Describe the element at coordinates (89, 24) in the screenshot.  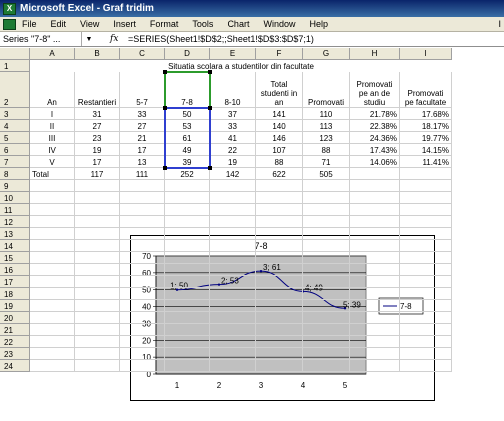
I see `menu-view: View` at that location.